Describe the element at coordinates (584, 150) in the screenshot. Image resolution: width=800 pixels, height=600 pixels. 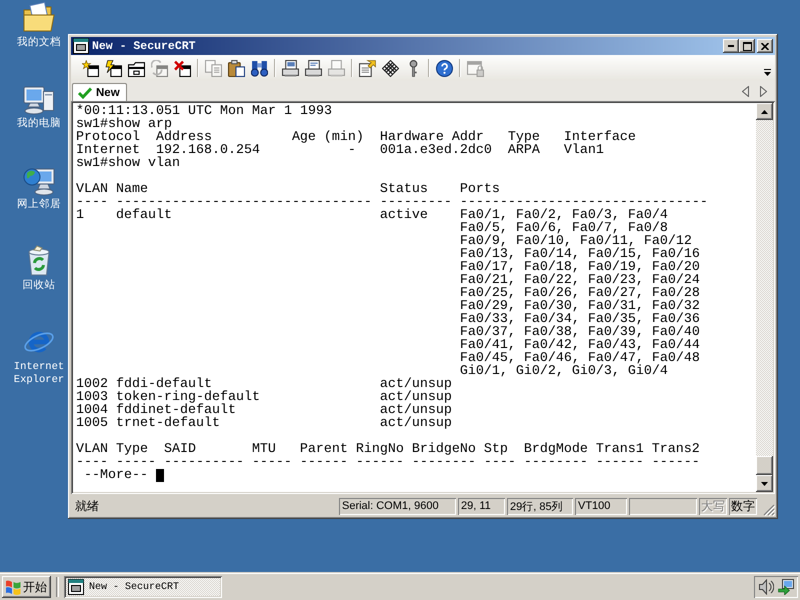
I see `table-cell: Vlan1` at that location.